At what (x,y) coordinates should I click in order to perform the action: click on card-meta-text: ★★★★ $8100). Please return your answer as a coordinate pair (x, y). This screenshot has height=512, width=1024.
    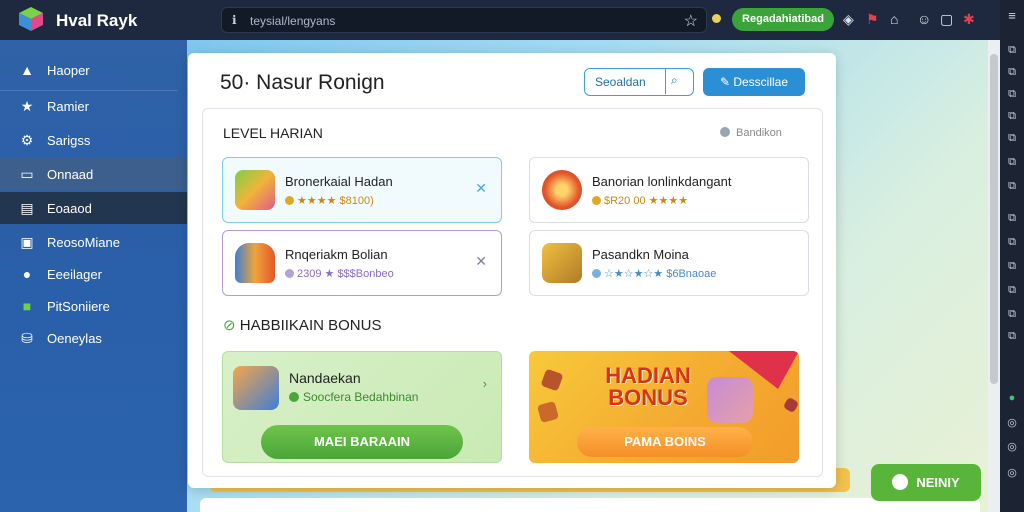
    Looking at the image, I should click on (335, 201).